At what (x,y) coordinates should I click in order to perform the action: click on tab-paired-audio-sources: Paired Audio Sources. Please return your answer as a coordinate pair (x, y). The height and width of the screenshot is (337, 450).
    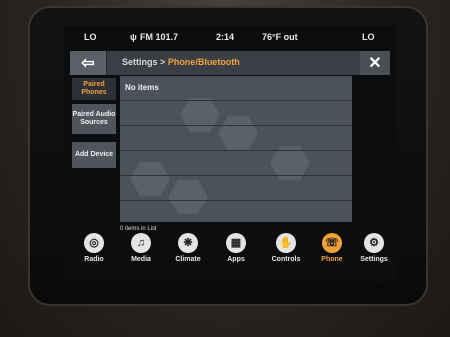
    Looking at the image, I should click on (94, 119).